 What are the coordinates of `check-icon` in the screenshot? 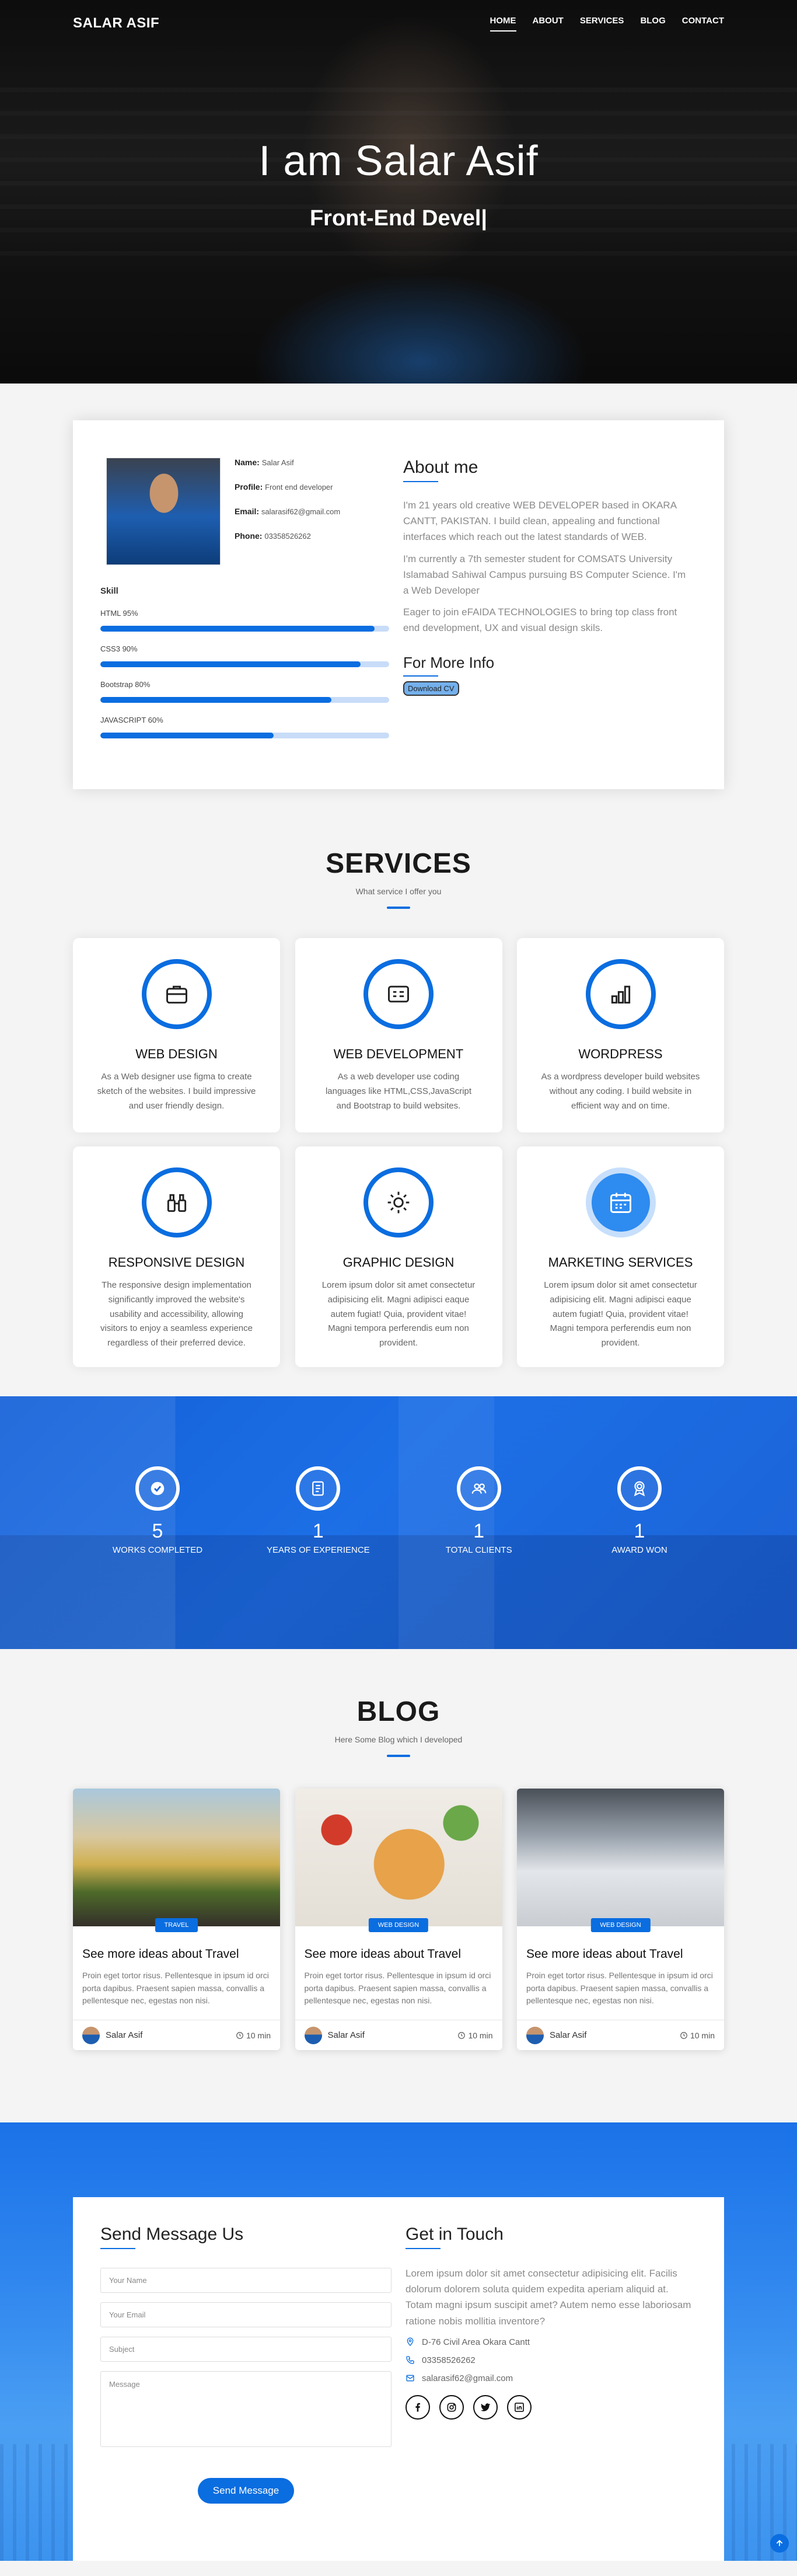 It's located at (157, 1489).